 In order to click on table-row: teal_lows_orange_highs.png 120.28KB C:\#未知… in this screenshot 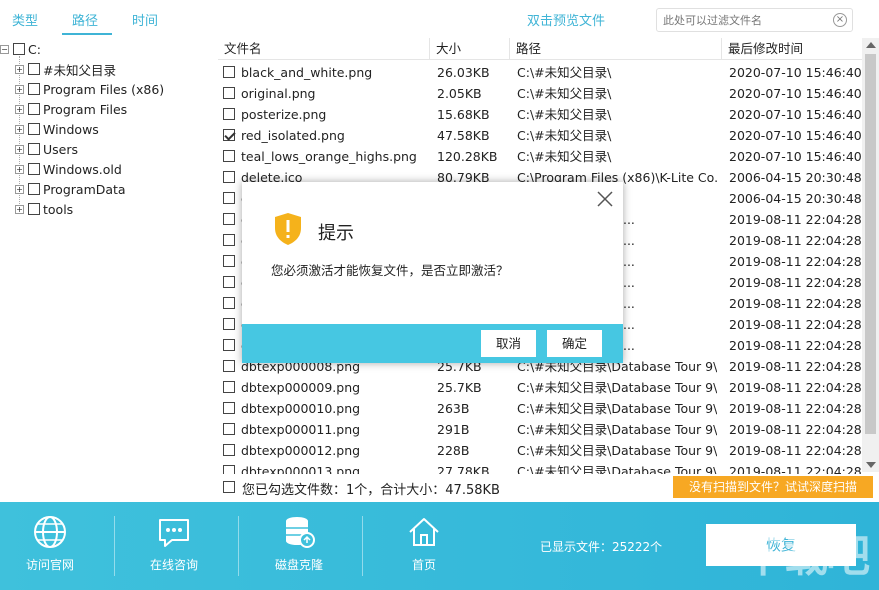, I will do `click(540, 156)`.